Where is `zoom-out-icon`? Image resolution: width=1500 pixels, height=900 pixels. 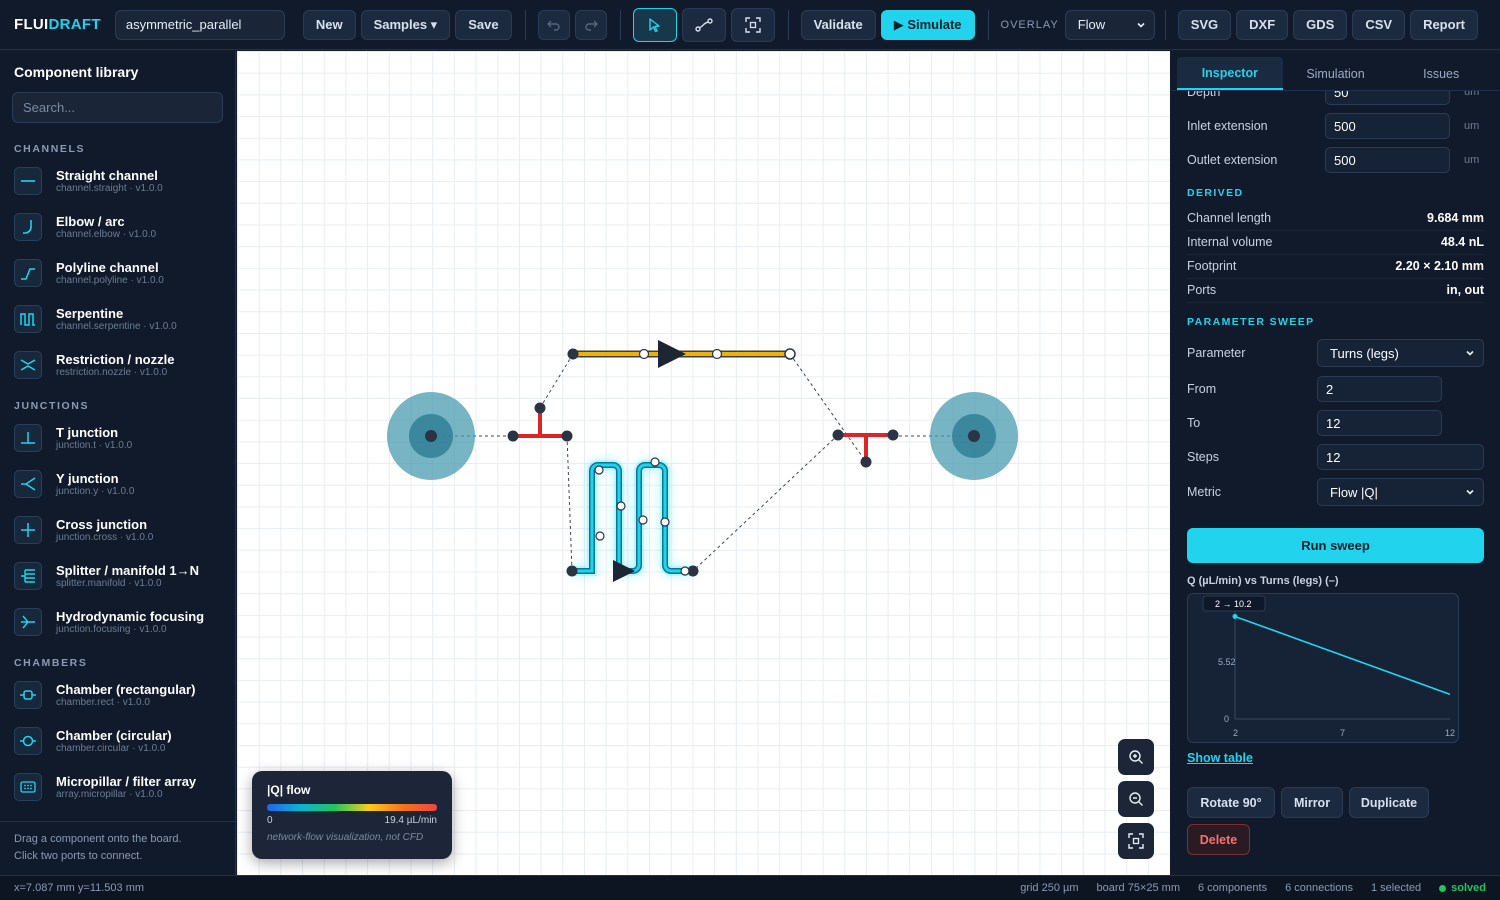
zoom-out-icon is located at coordinates (1136, 799).